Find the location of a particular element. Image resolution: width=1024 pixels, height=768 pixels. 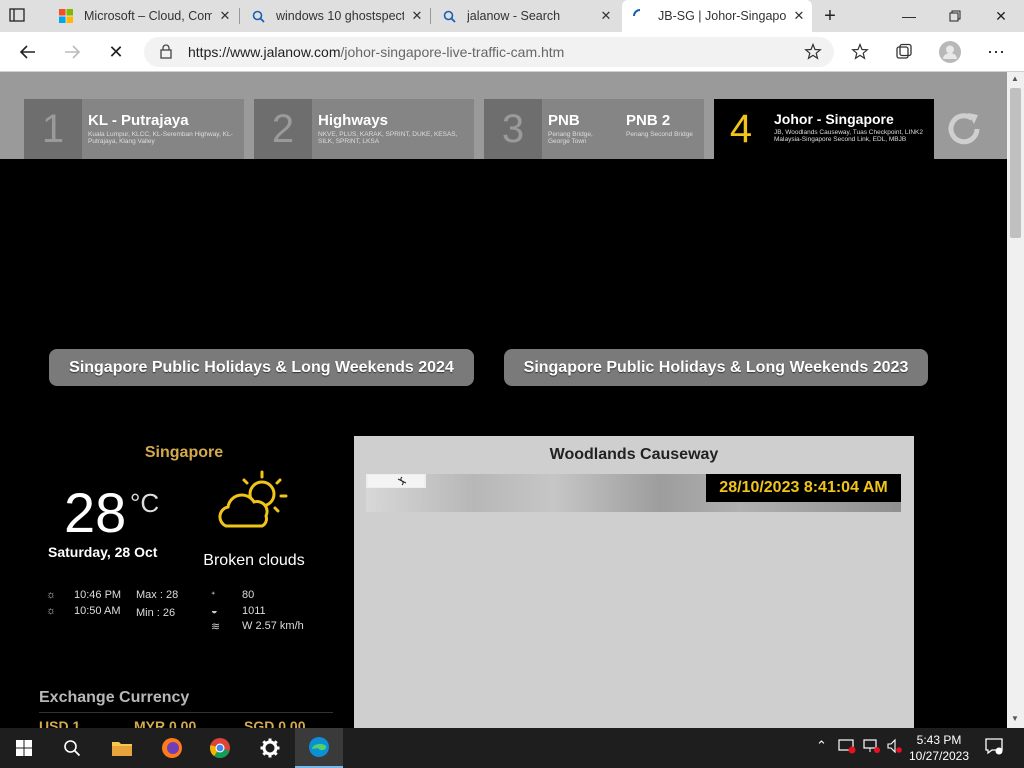

route-subtitle: Penang Bridge, George Town is located at coordinates (570, 138).